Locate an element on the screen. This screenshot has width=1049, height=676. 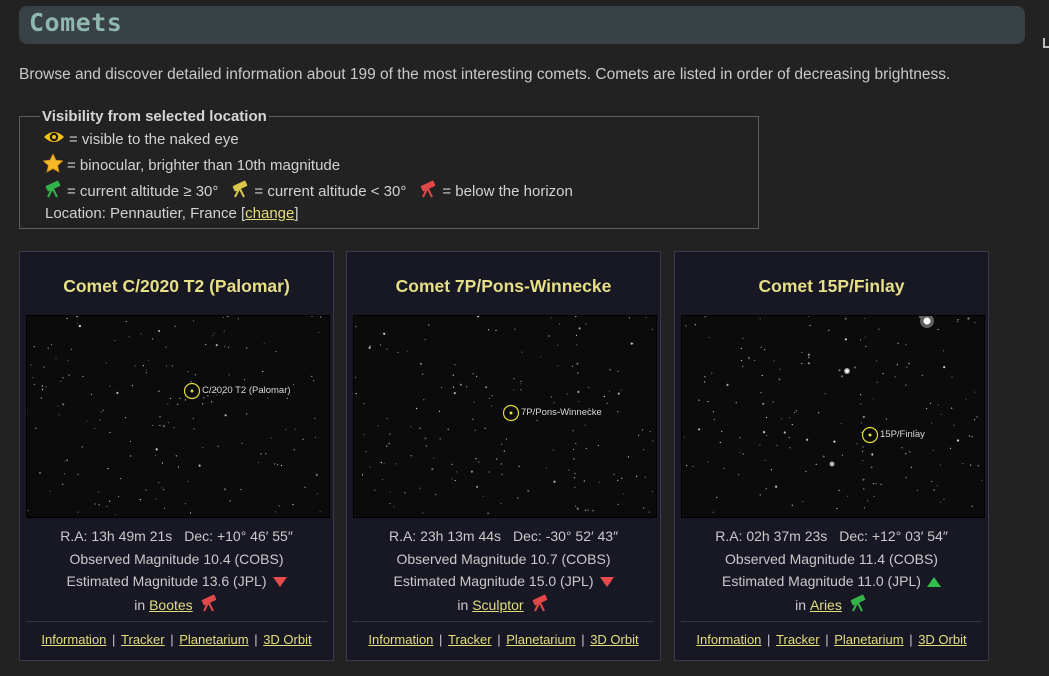
constellation-link: Sculptor is located at coordinates (497, 605).